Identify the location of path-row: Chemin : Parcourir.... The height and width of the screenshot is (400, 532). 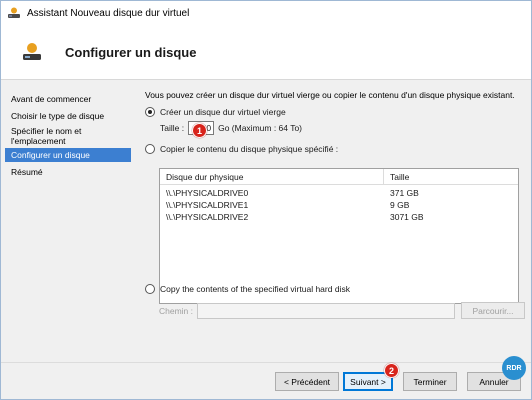
(342, 310).